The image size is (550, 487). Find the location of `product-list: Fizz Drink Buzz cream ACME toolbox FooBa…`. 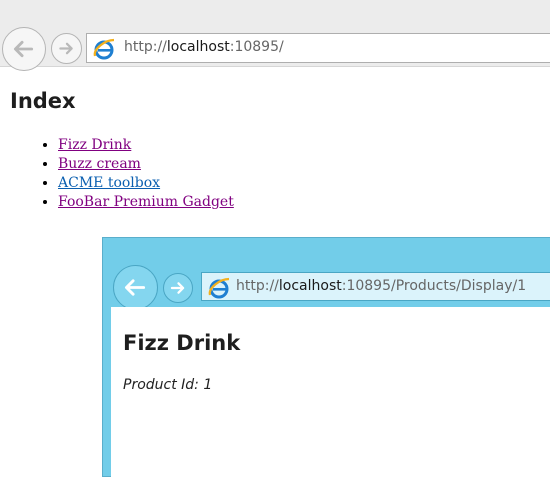

product-list: Fizz Drink Buzz cream ACME toolbox FooBa… is located at coordinates (136, 174).